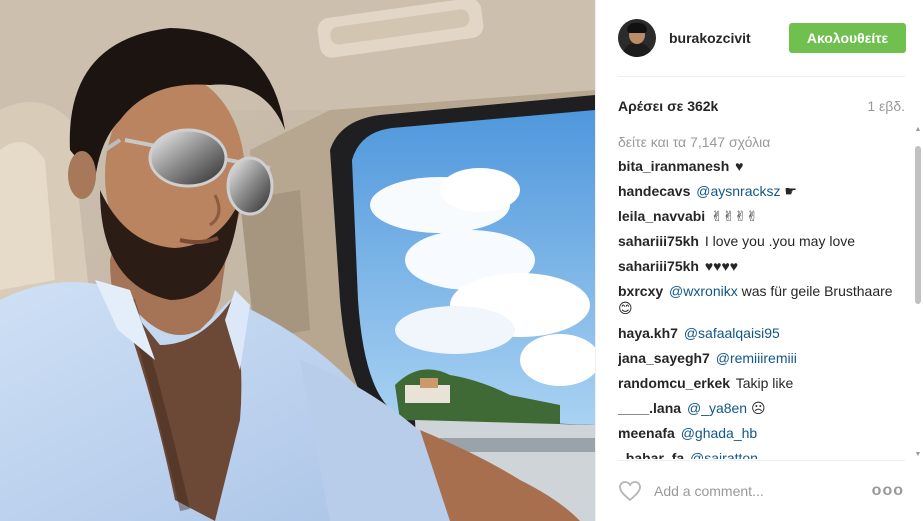 The height and width of the screenshot is (521, 923). What do you see at coordinates (651, 454) in the screenshot?
I see `comment-username: _bahar_fa` at bounding box center [651, 454].